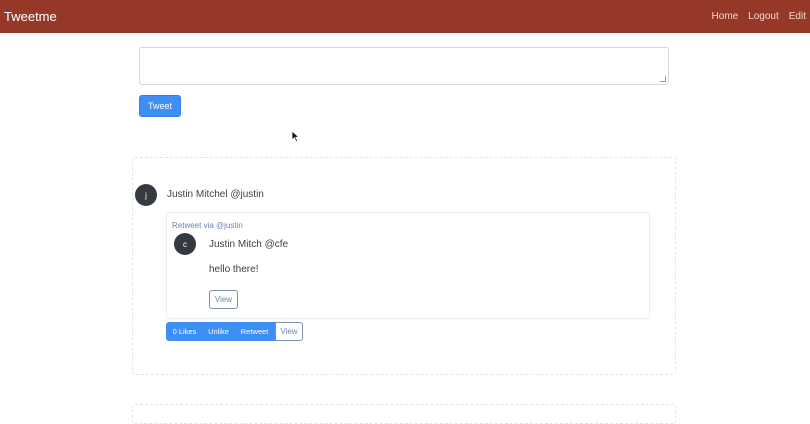 This screenshot has height=424, width=810. What do you see at coordinates (296, 136) in the screenshot?
I see `mouse-cursor-icon` at bounding box center [296, 136].